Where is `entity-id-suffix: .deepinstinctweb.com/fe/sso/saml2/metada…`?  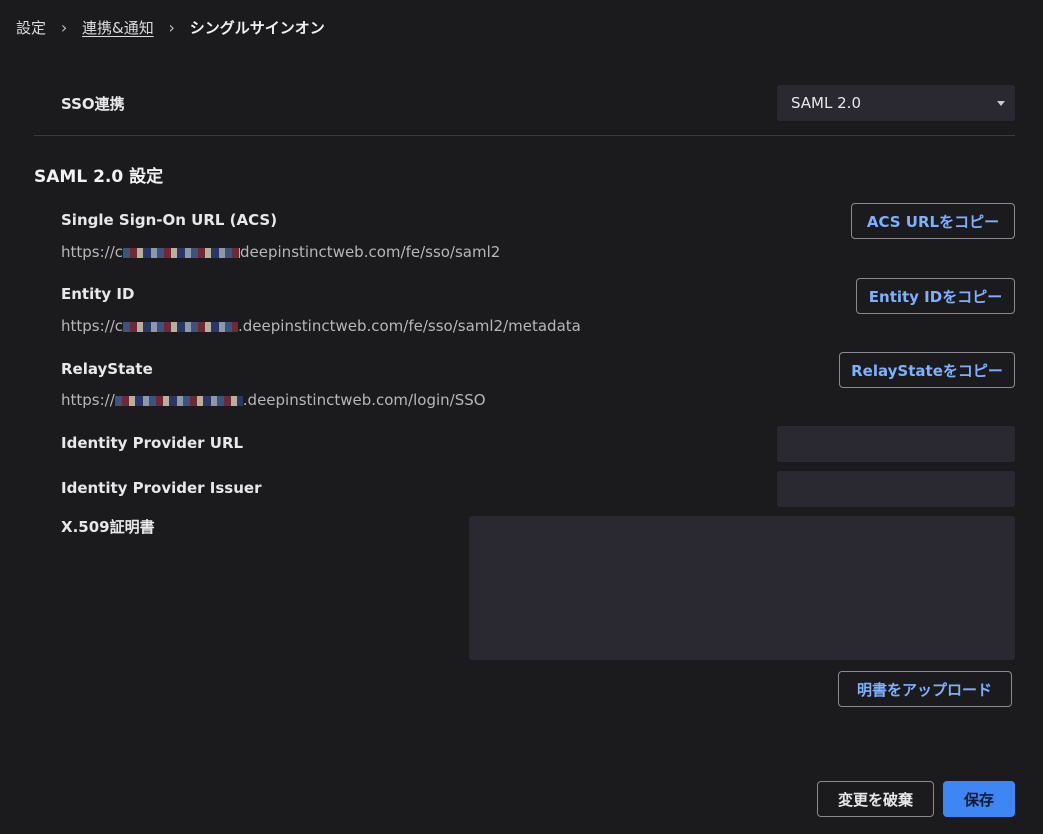
entity-id-suffix: .deepinstinctweb.com/fe/sso/saml2/metada… is located at coordinates (409, 326).